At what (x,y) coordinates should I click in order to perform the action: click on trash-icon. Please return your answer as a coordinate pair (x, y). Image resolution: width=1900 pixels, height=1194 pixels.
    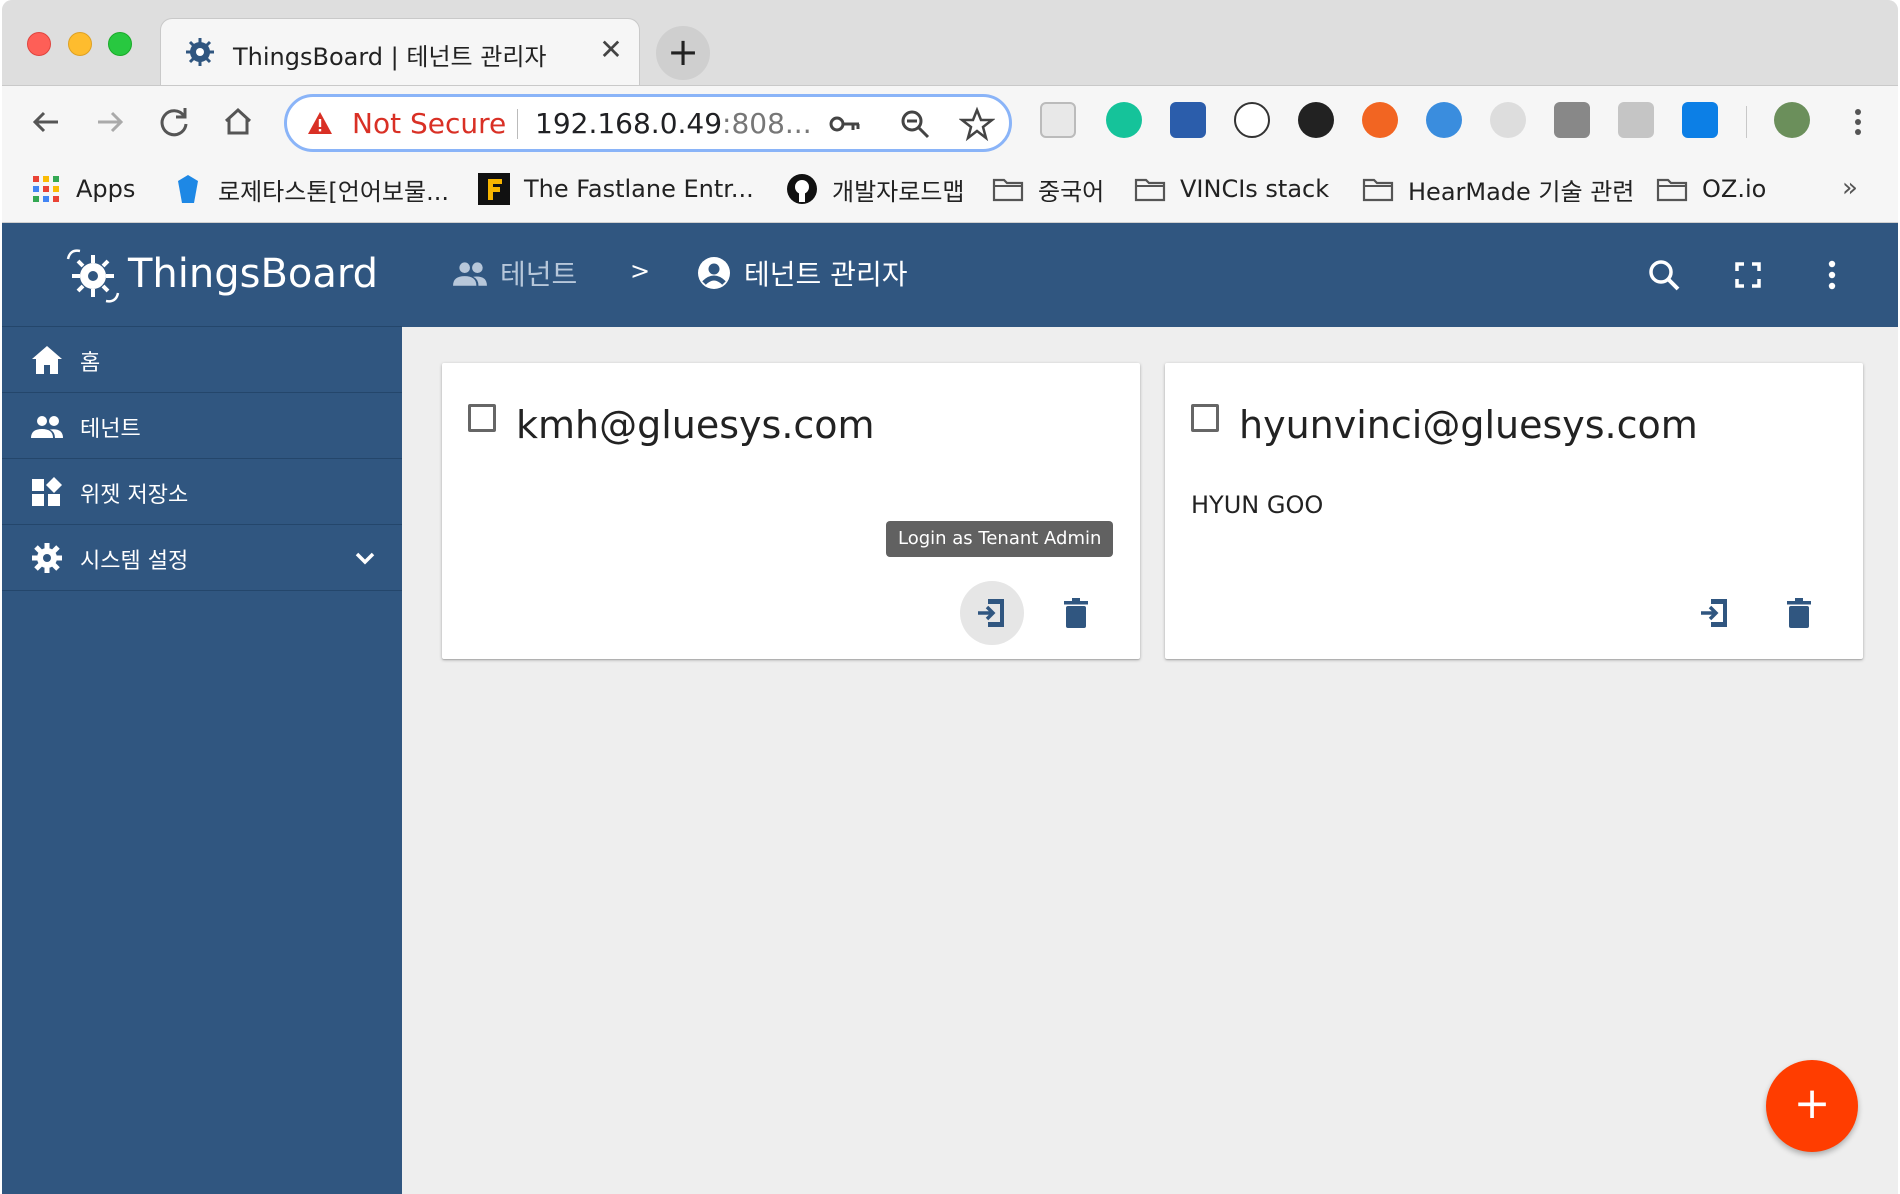
    Looking at the image, I should click on (1076, 613).